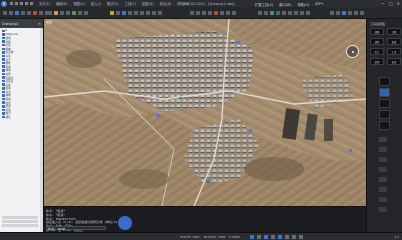  Describe the element at coordinates (278, 13) in the screenshot. I see `scale-icon` at that location.